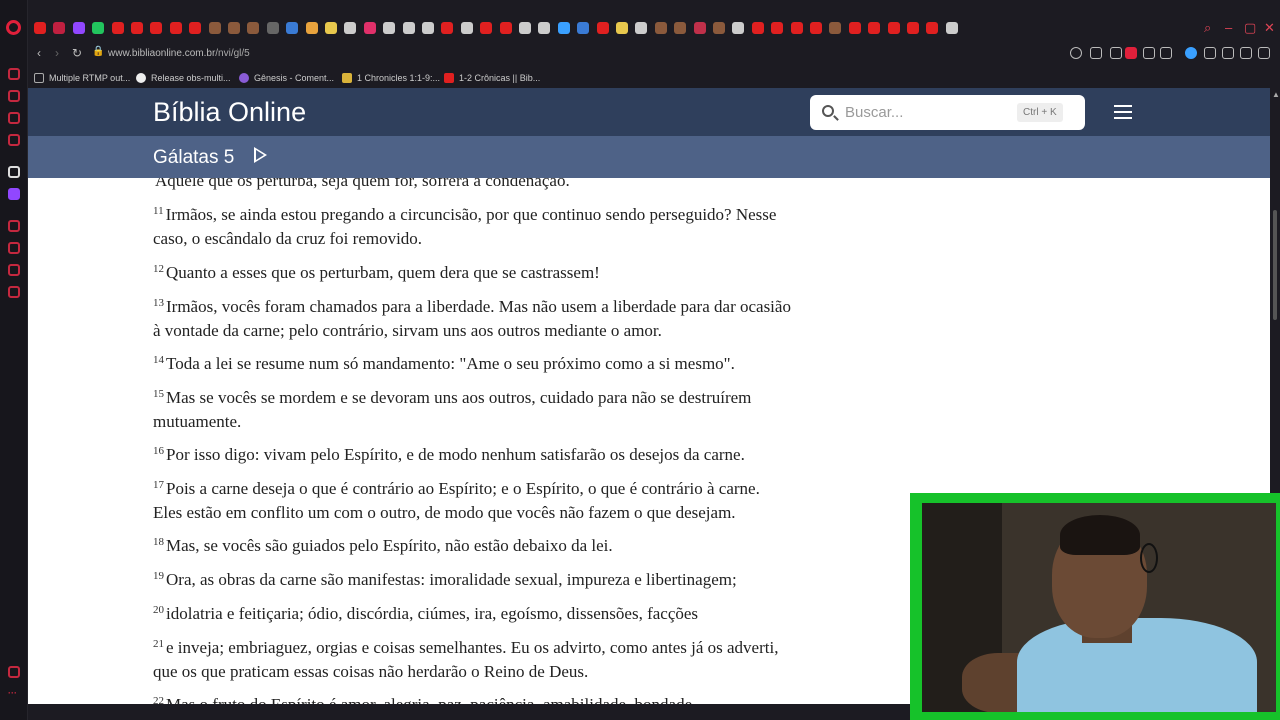 Image resolution: width=1280 pixels, height=720 pixels. Describe the element at coordinates (1076, 53) in the screenshot. I see `zoom-icon` at that location.